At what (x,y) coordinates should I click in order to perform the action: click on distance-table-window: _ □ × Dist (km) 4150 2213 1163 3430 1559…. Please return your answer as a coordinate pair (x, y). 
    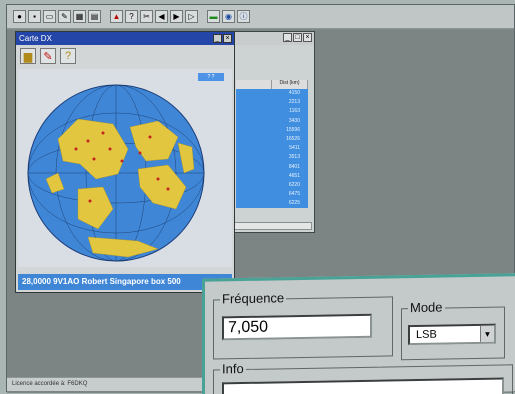
    Looking at the image, I should click on (273, 132).